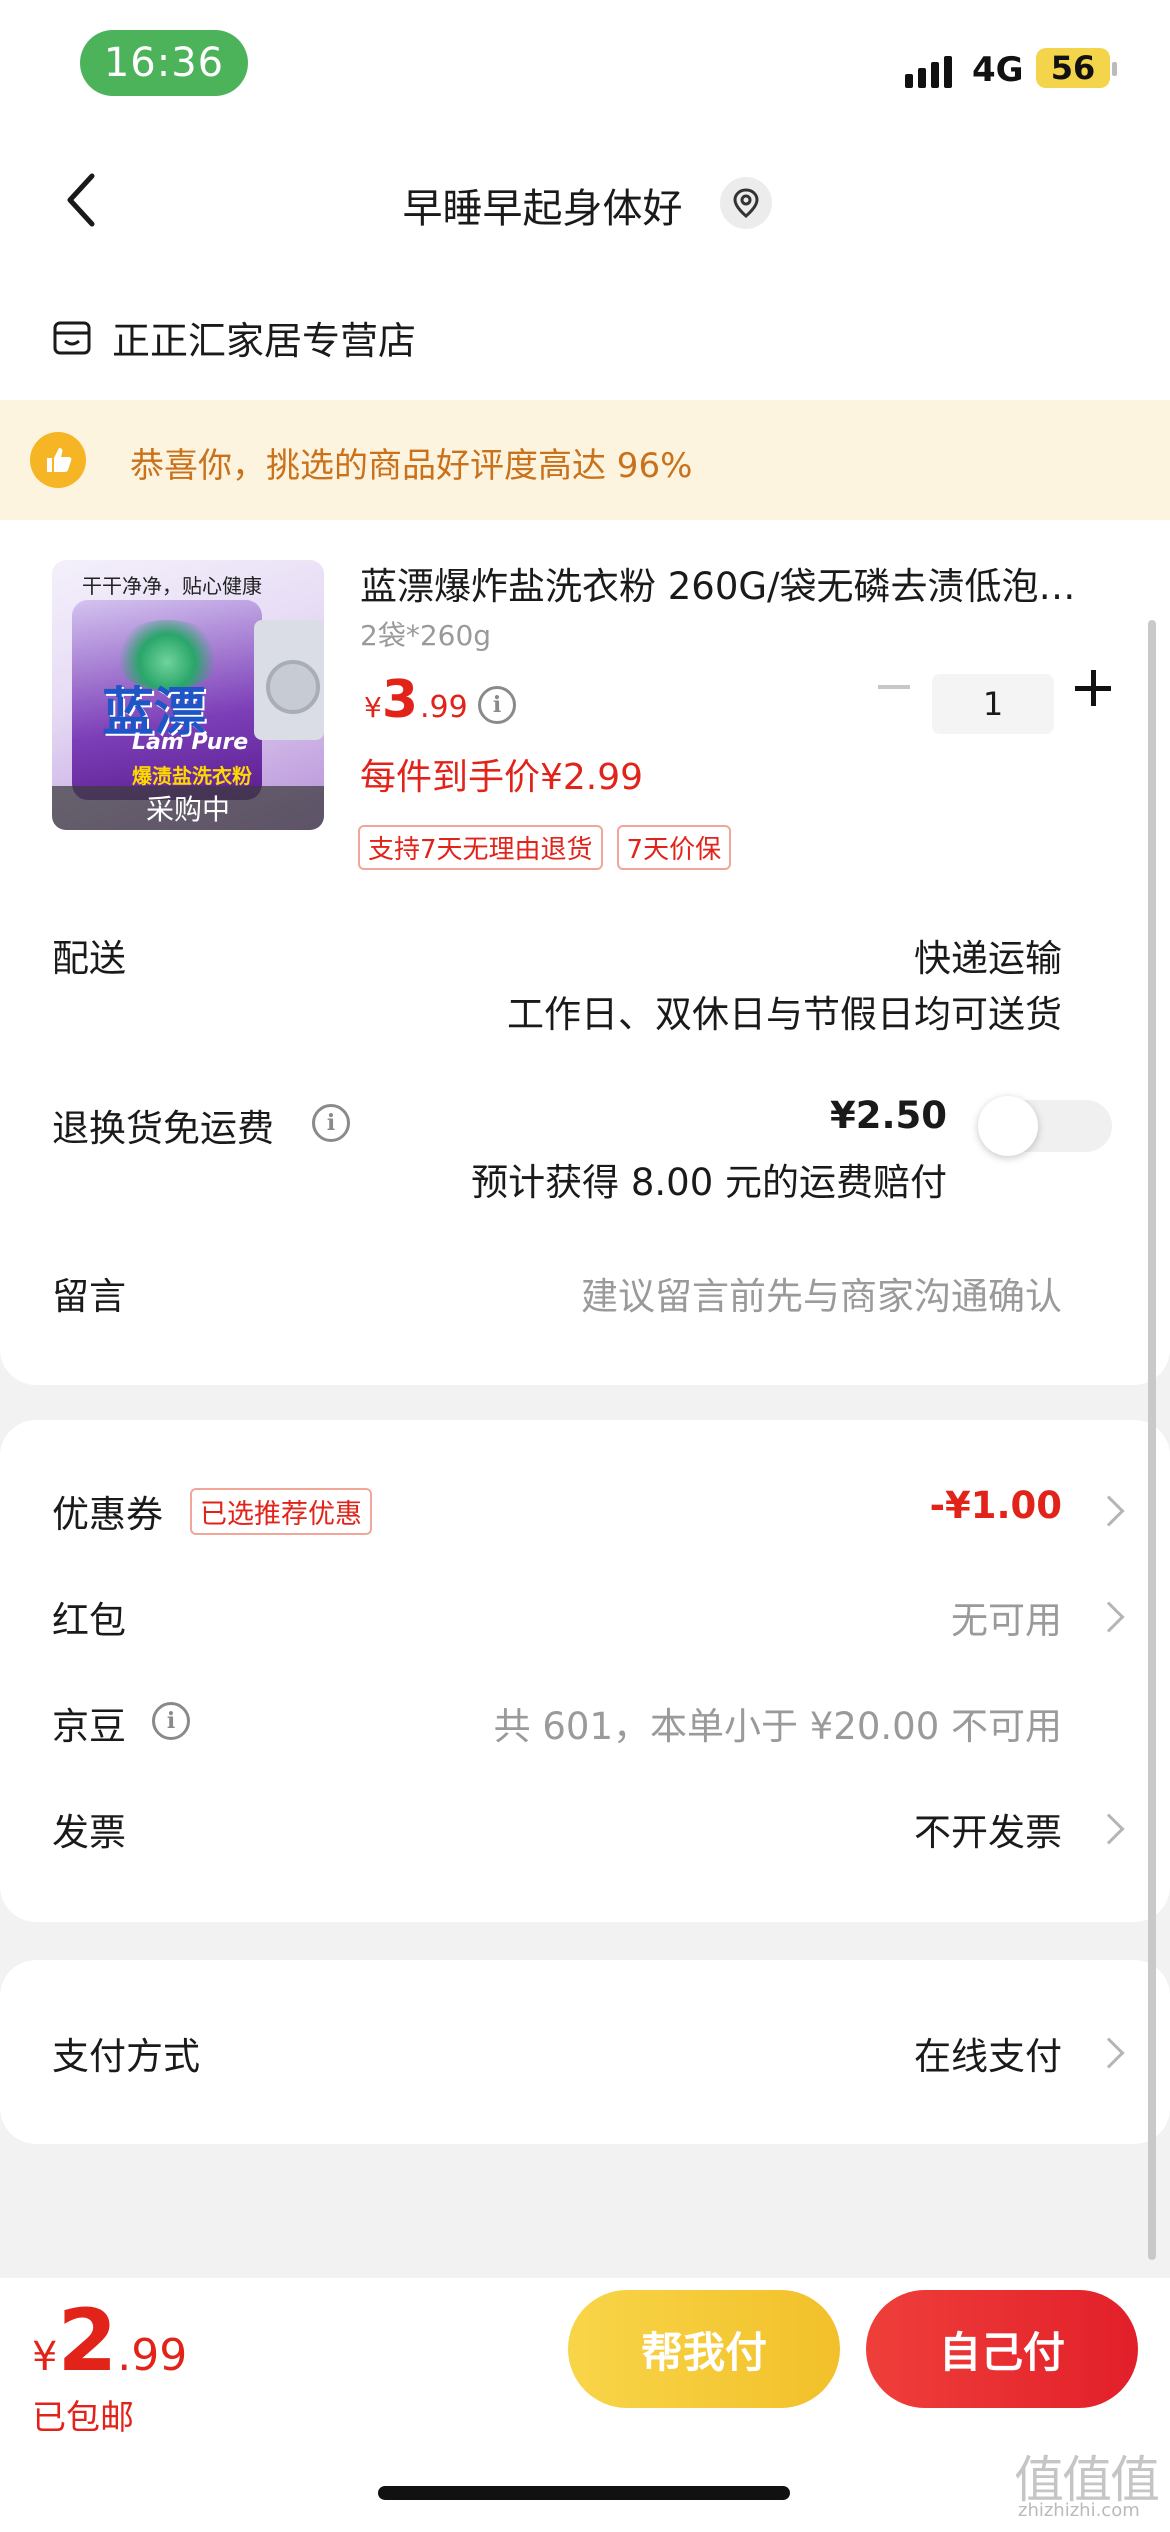 The width and height of the screenshot is (1170, 2532). I want to click on nav-bar: 早睡早起身体好, so click(585, 200).